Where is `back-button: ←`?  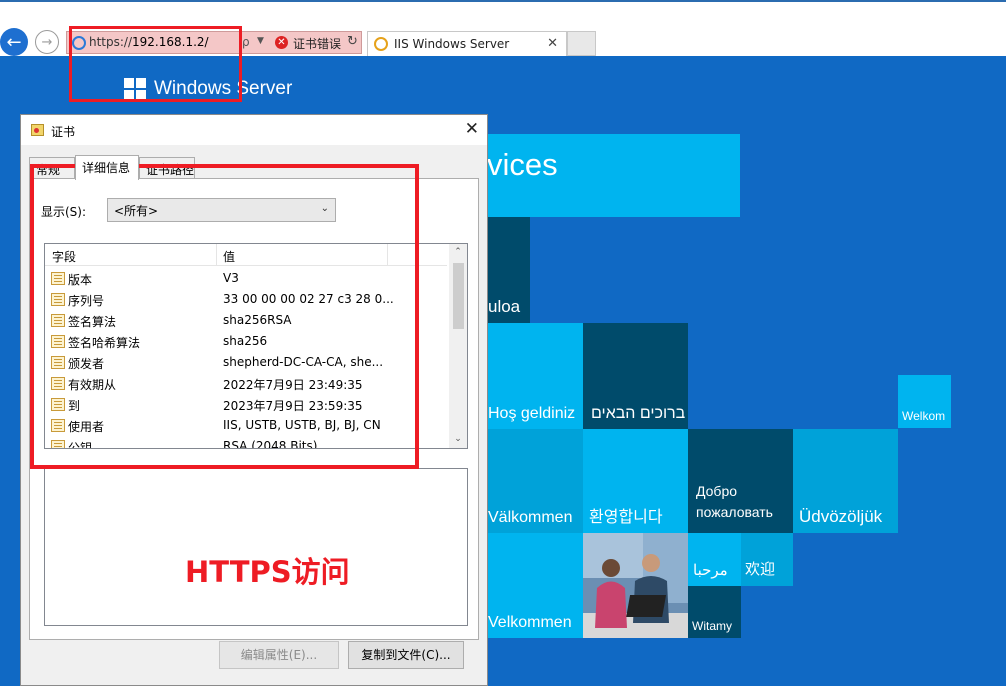
back-button: ← is located at coordinates (14, 42).